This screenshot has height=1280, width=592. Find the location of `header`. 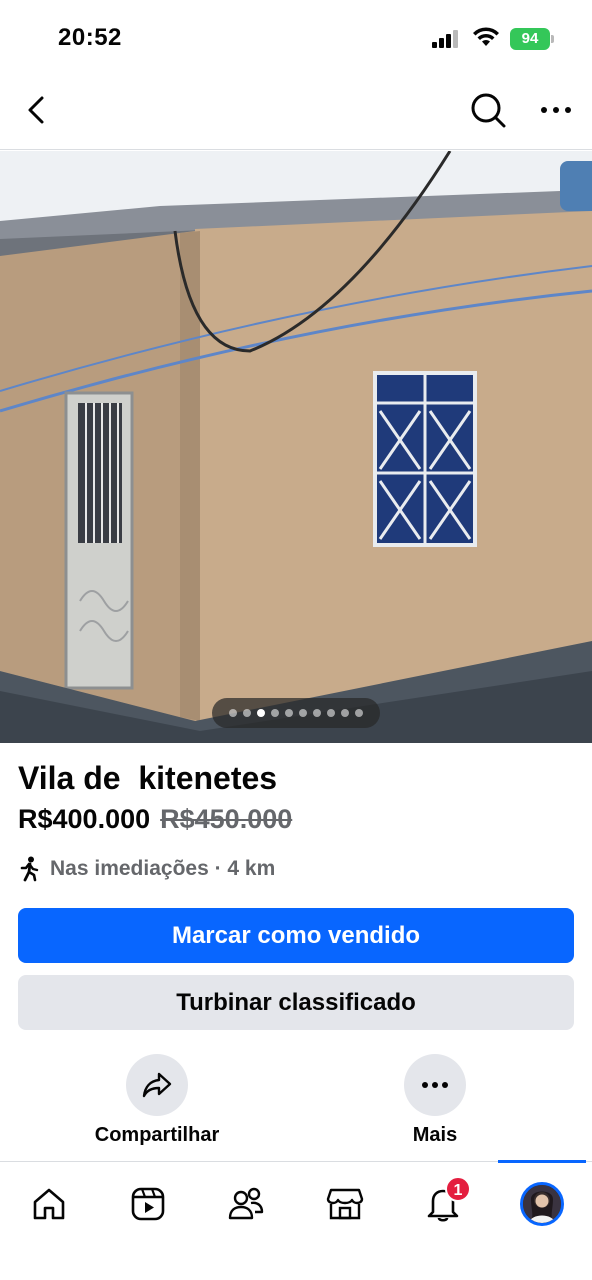

header is located at coordinates (296, 114).